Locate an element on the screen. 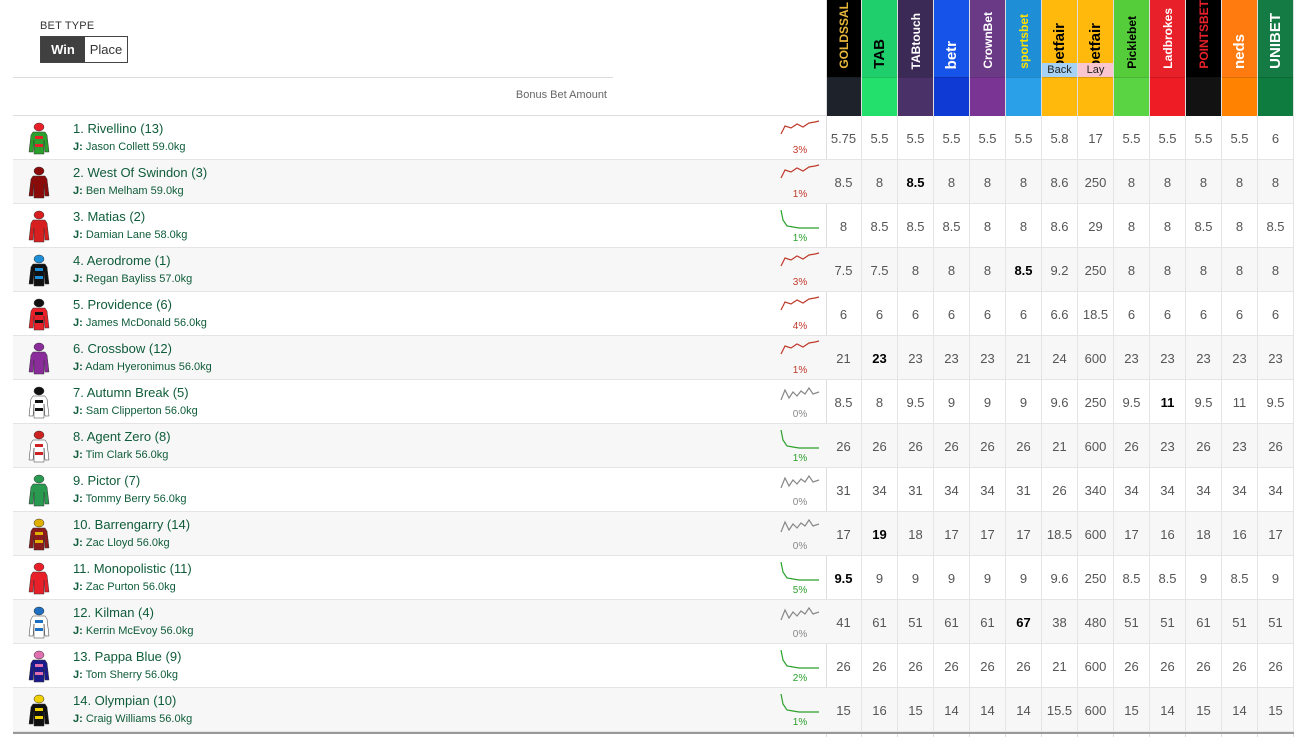 The width and height of the screenshot is (1294, 737). bookmaker-logo: Ladbrokes is located at coordinates (1167, 38).